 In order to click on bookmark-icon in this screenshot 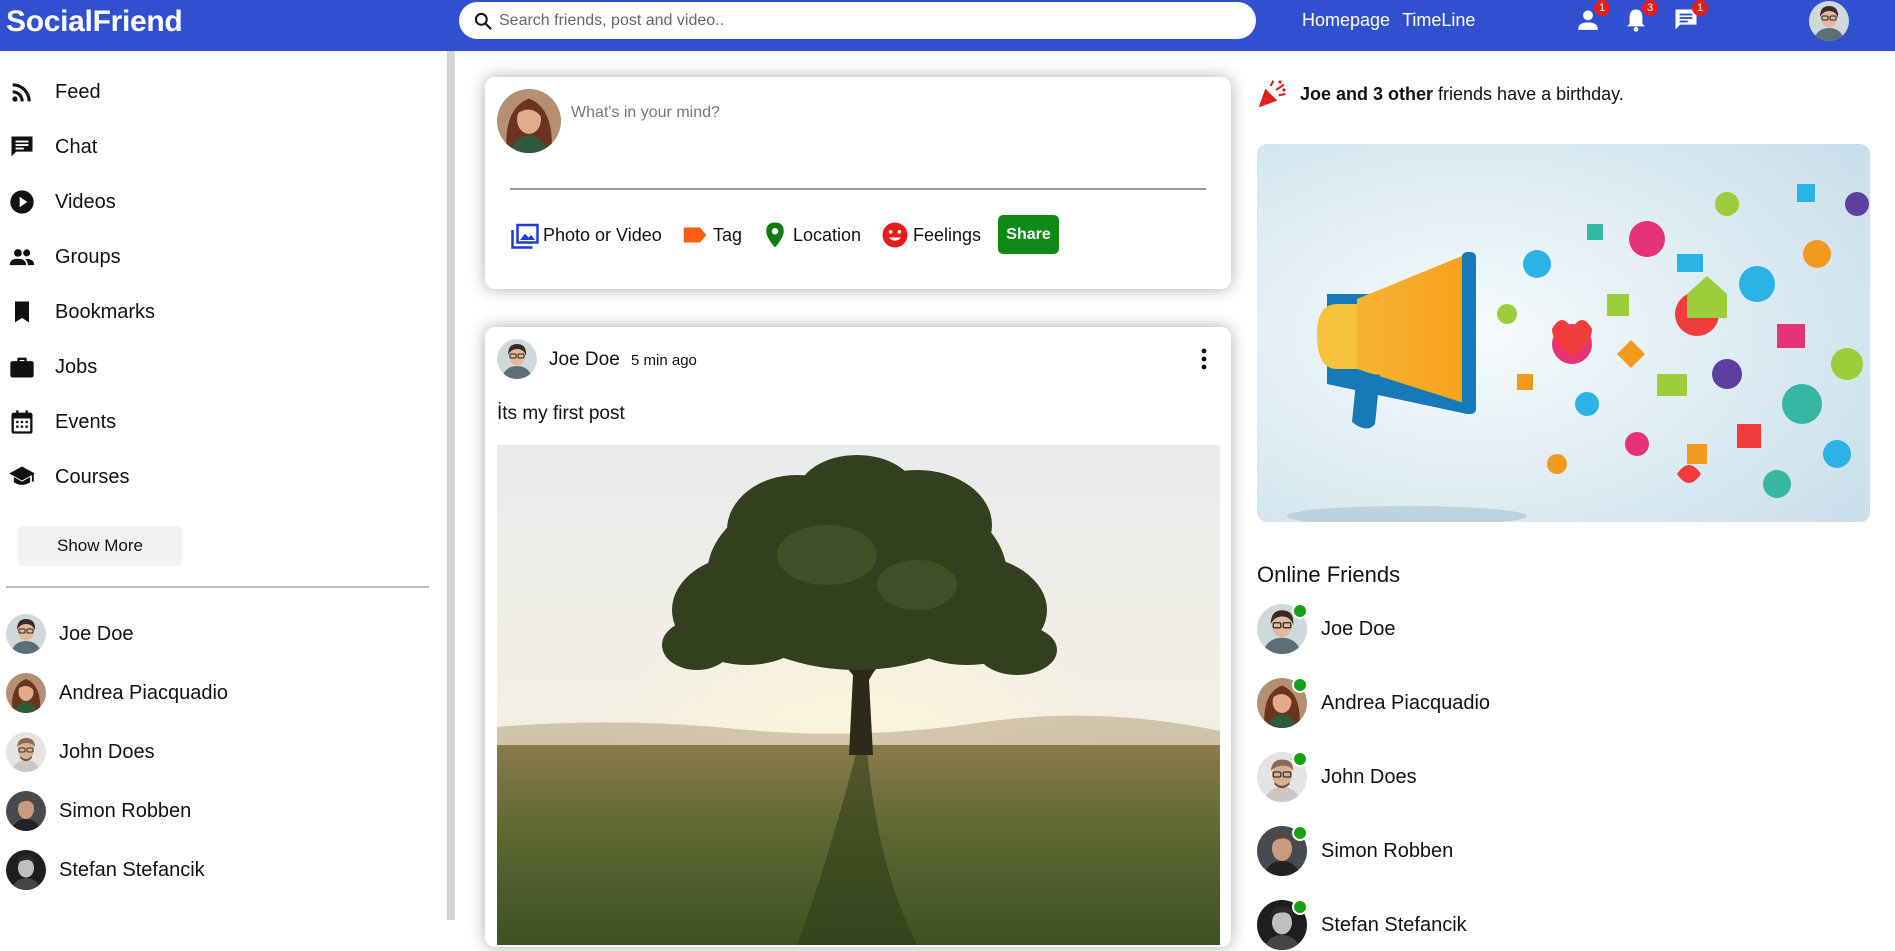, I will do `click(22, 312)`.